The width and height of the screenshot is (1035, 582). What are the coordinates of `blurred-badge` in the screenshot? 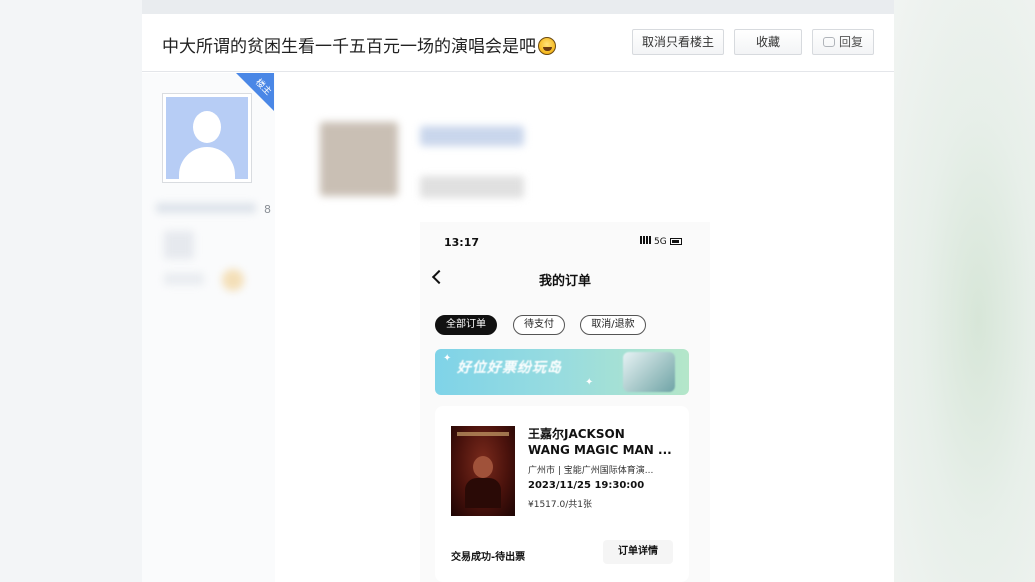 It's located at (233, 280).